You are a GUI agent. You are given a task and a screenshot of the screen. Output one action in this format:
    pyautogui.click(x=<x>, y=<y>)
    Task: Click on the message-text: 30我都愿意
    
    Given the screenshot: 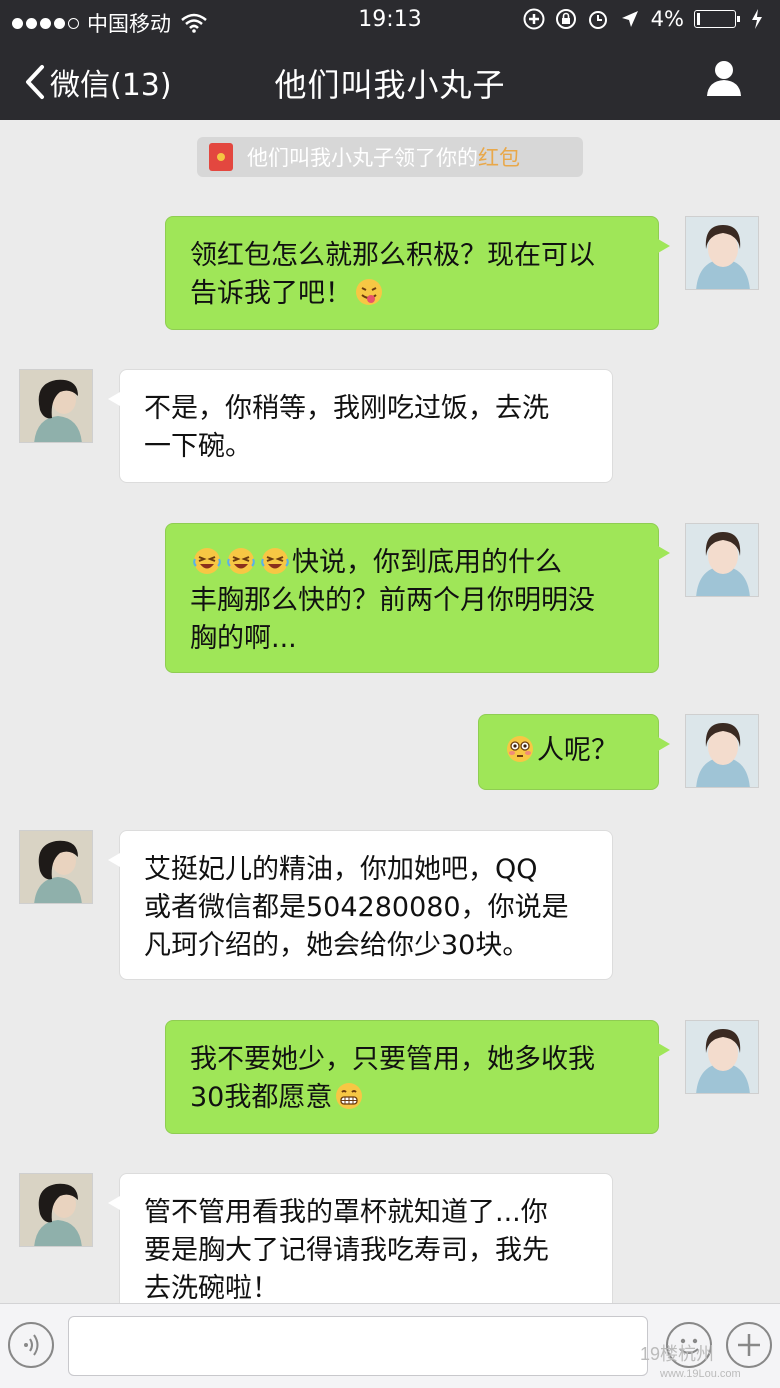 What is the action you would take?
    pyautogui.click(x=261, y=1097)
    